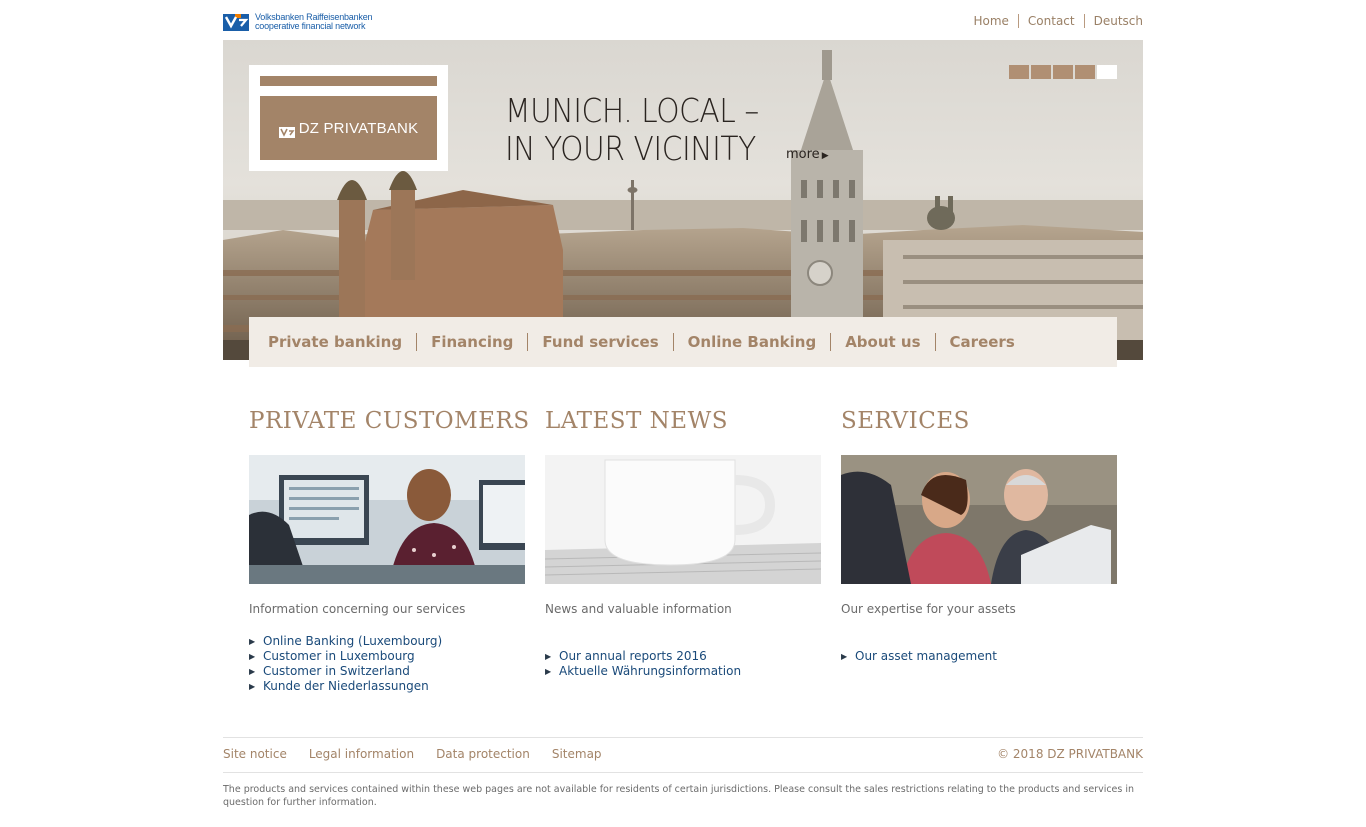  Describe the element at coordinates (387, 641) in the screenshot. I see `link-online-banking-luxembourg: Online Banking (Luxembourg)` at that location.